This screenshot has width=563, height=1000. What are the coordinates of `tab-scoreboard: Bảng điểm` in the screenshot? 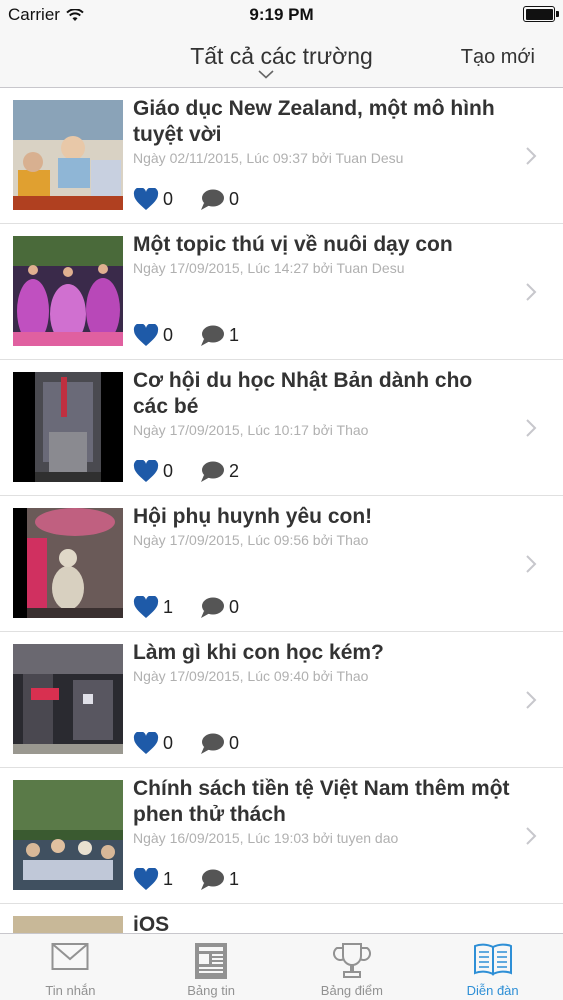 It's located at (352, 967).